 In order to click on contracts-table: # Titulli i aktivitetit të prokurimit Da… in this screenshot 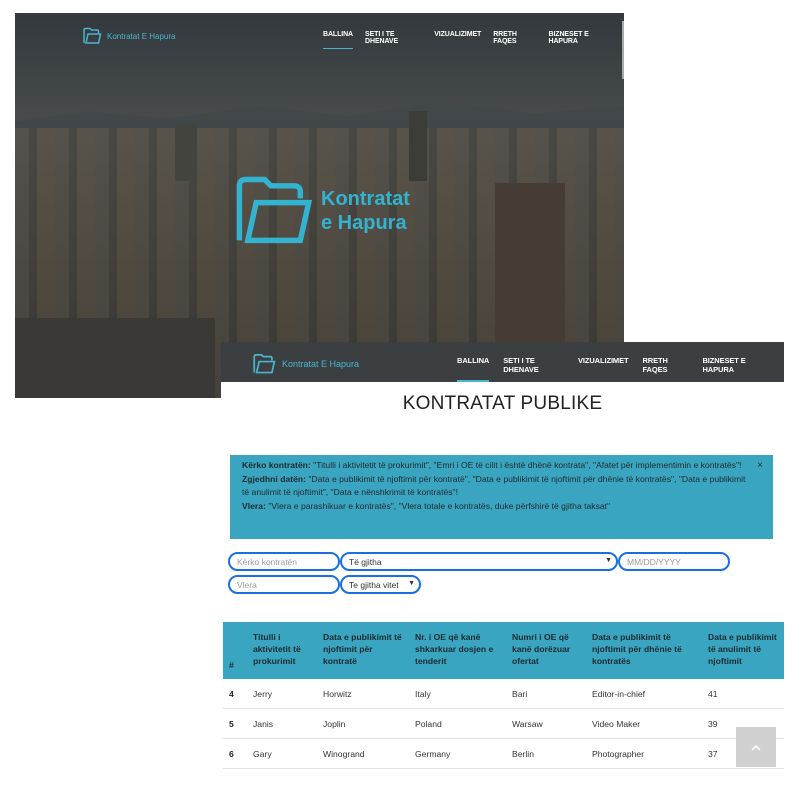, I will do `click(503, 695)`.